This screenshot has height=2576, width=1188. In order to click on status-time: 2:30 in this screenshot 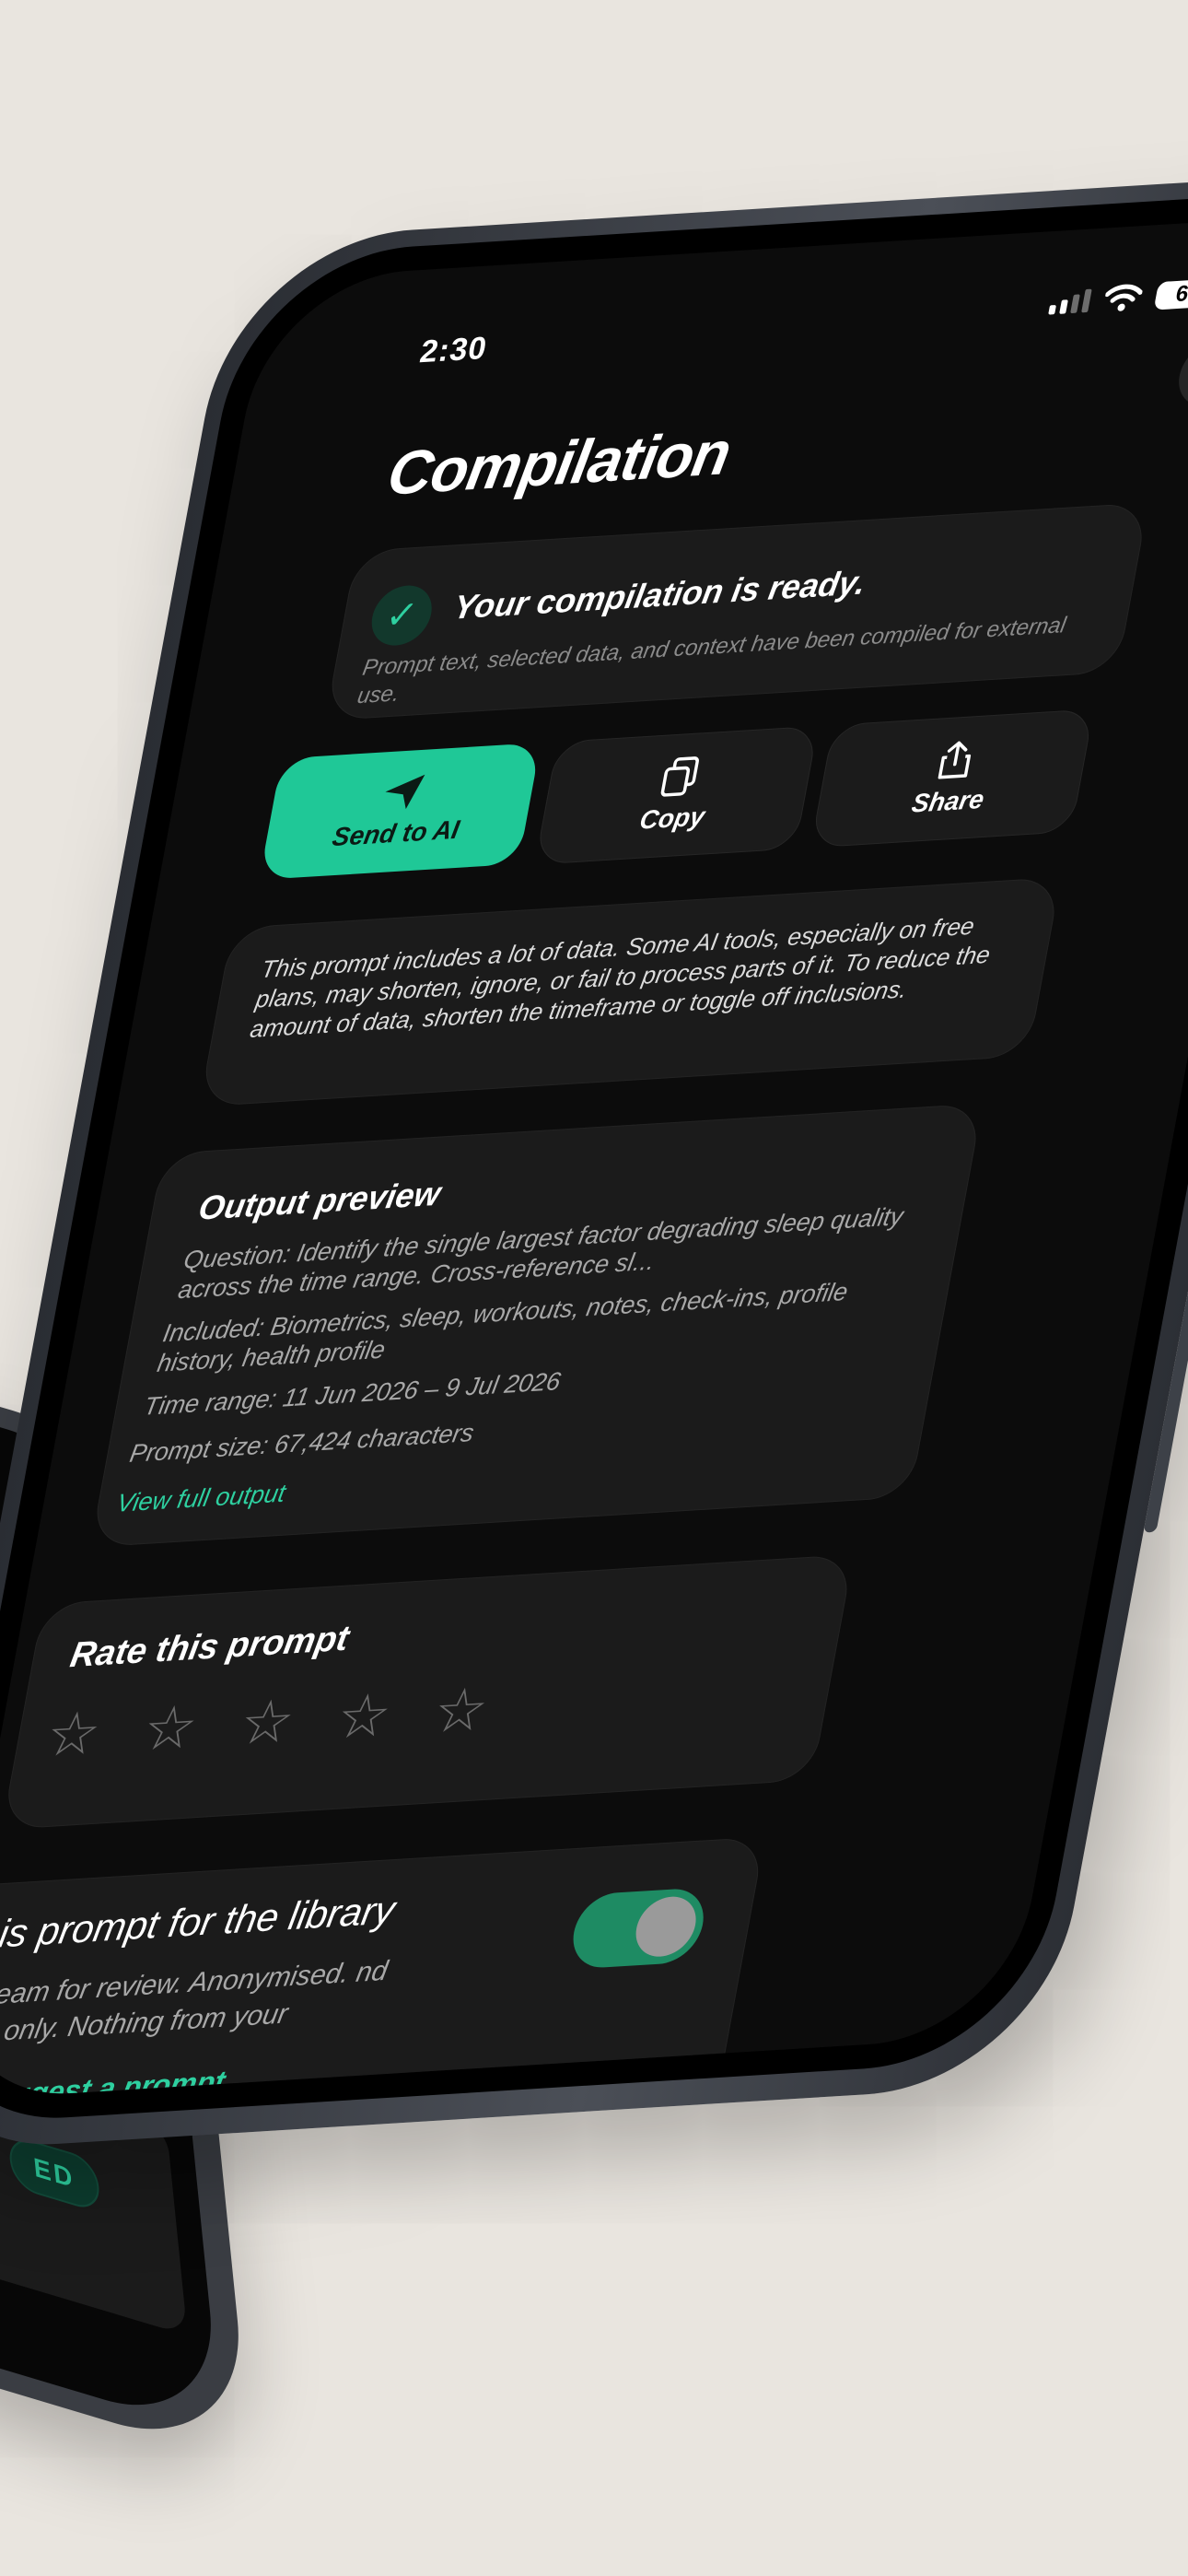, I will do `click(454, 350)`.